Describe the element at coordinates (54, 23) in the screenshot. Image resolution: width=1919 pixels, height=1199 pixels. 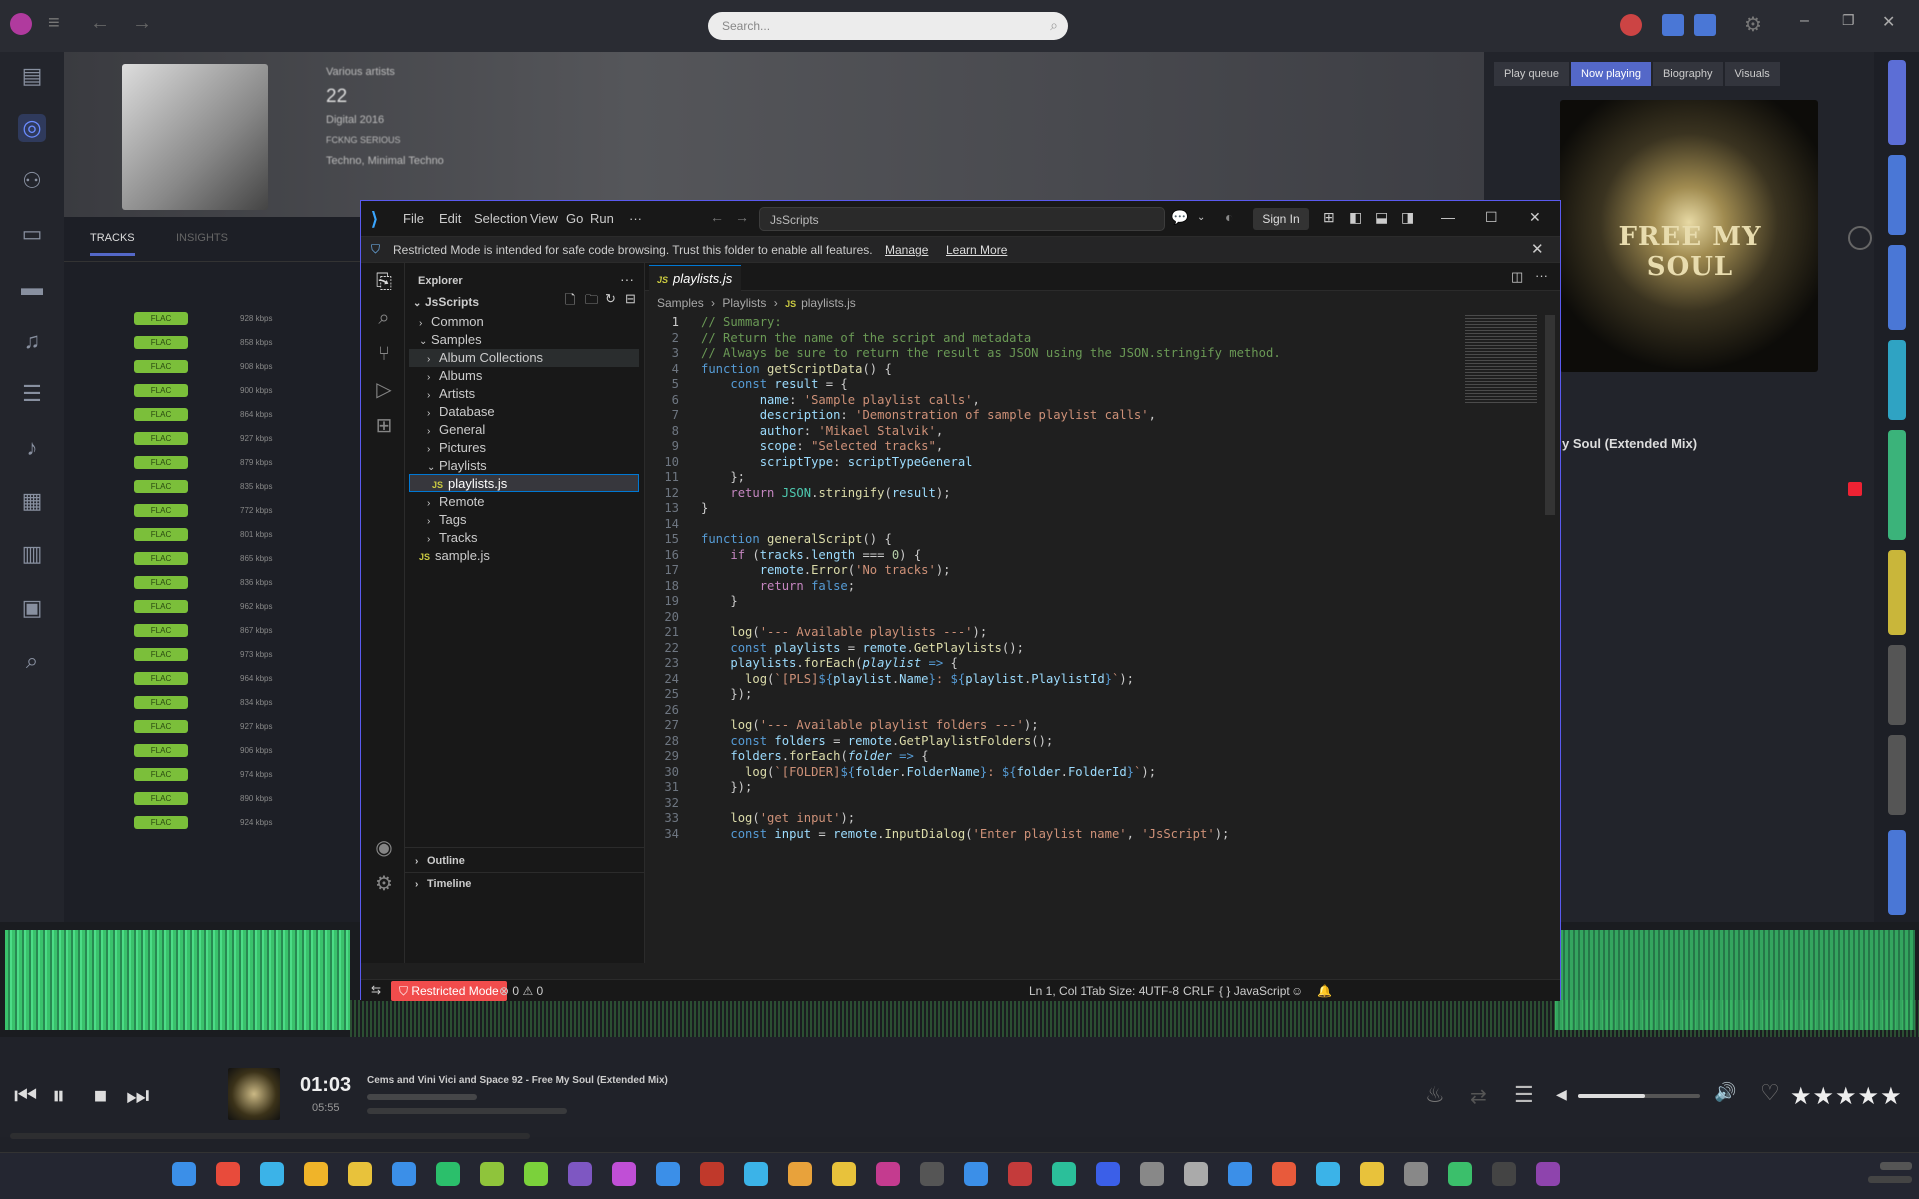
I see `hamburger-icon: ≡` at that location.